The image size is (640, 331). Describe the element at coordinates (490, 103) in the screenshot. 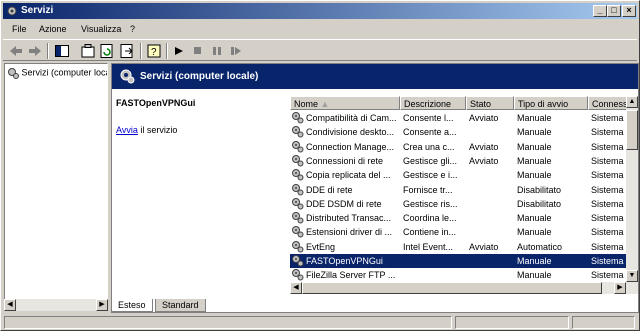

I see `column-header-state: Stato` at that location.